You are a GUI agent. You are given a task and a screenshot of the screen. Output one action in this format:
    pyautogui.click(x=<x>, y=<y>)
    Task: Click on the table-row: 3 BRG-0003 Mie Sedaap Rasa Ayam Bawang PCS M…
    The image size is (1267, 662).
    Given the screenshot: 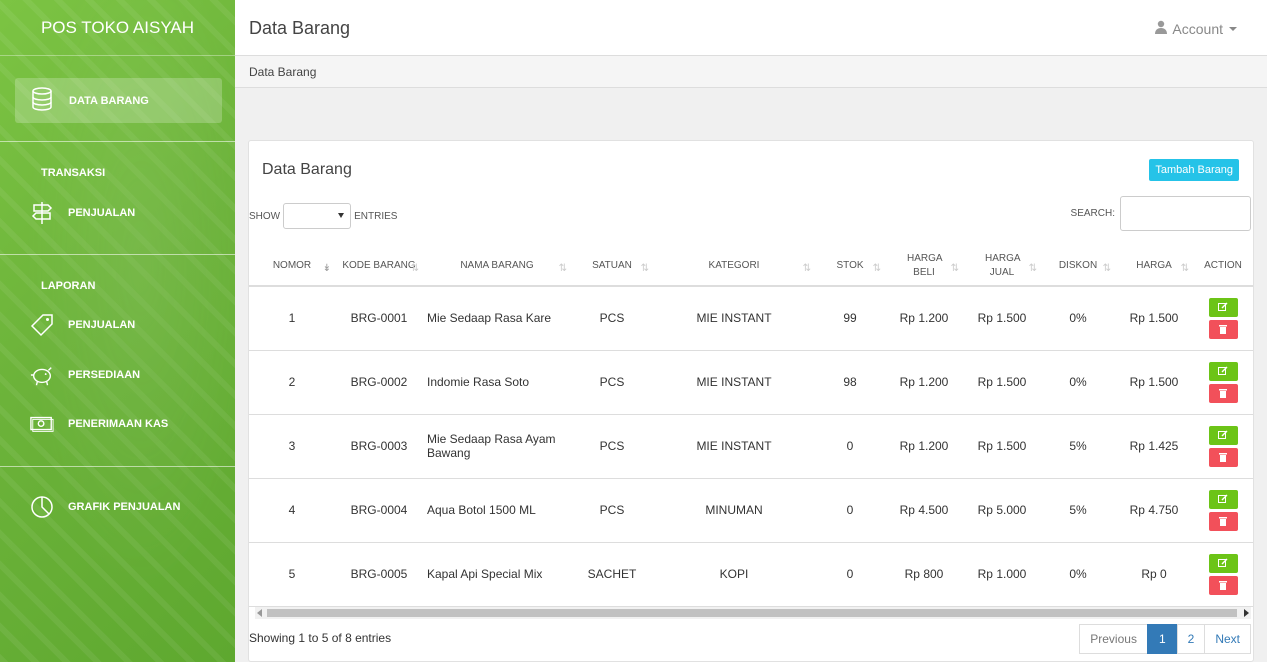 What is the action you would take?
    pyautogui.click(x=751, y=446)
    